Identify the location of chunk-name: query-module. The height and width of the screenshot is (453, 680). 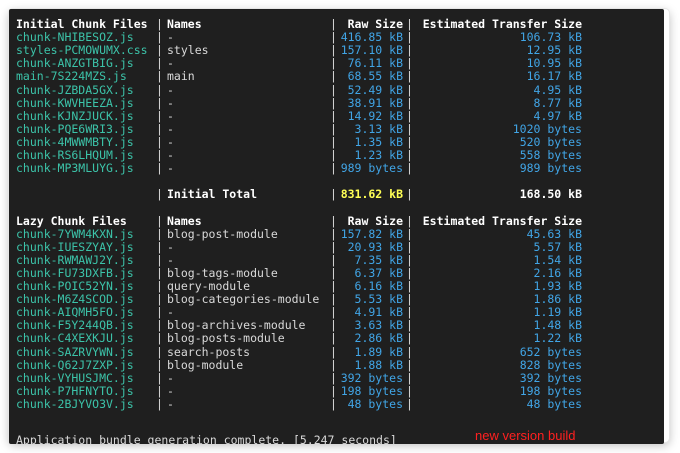
(209, 286).